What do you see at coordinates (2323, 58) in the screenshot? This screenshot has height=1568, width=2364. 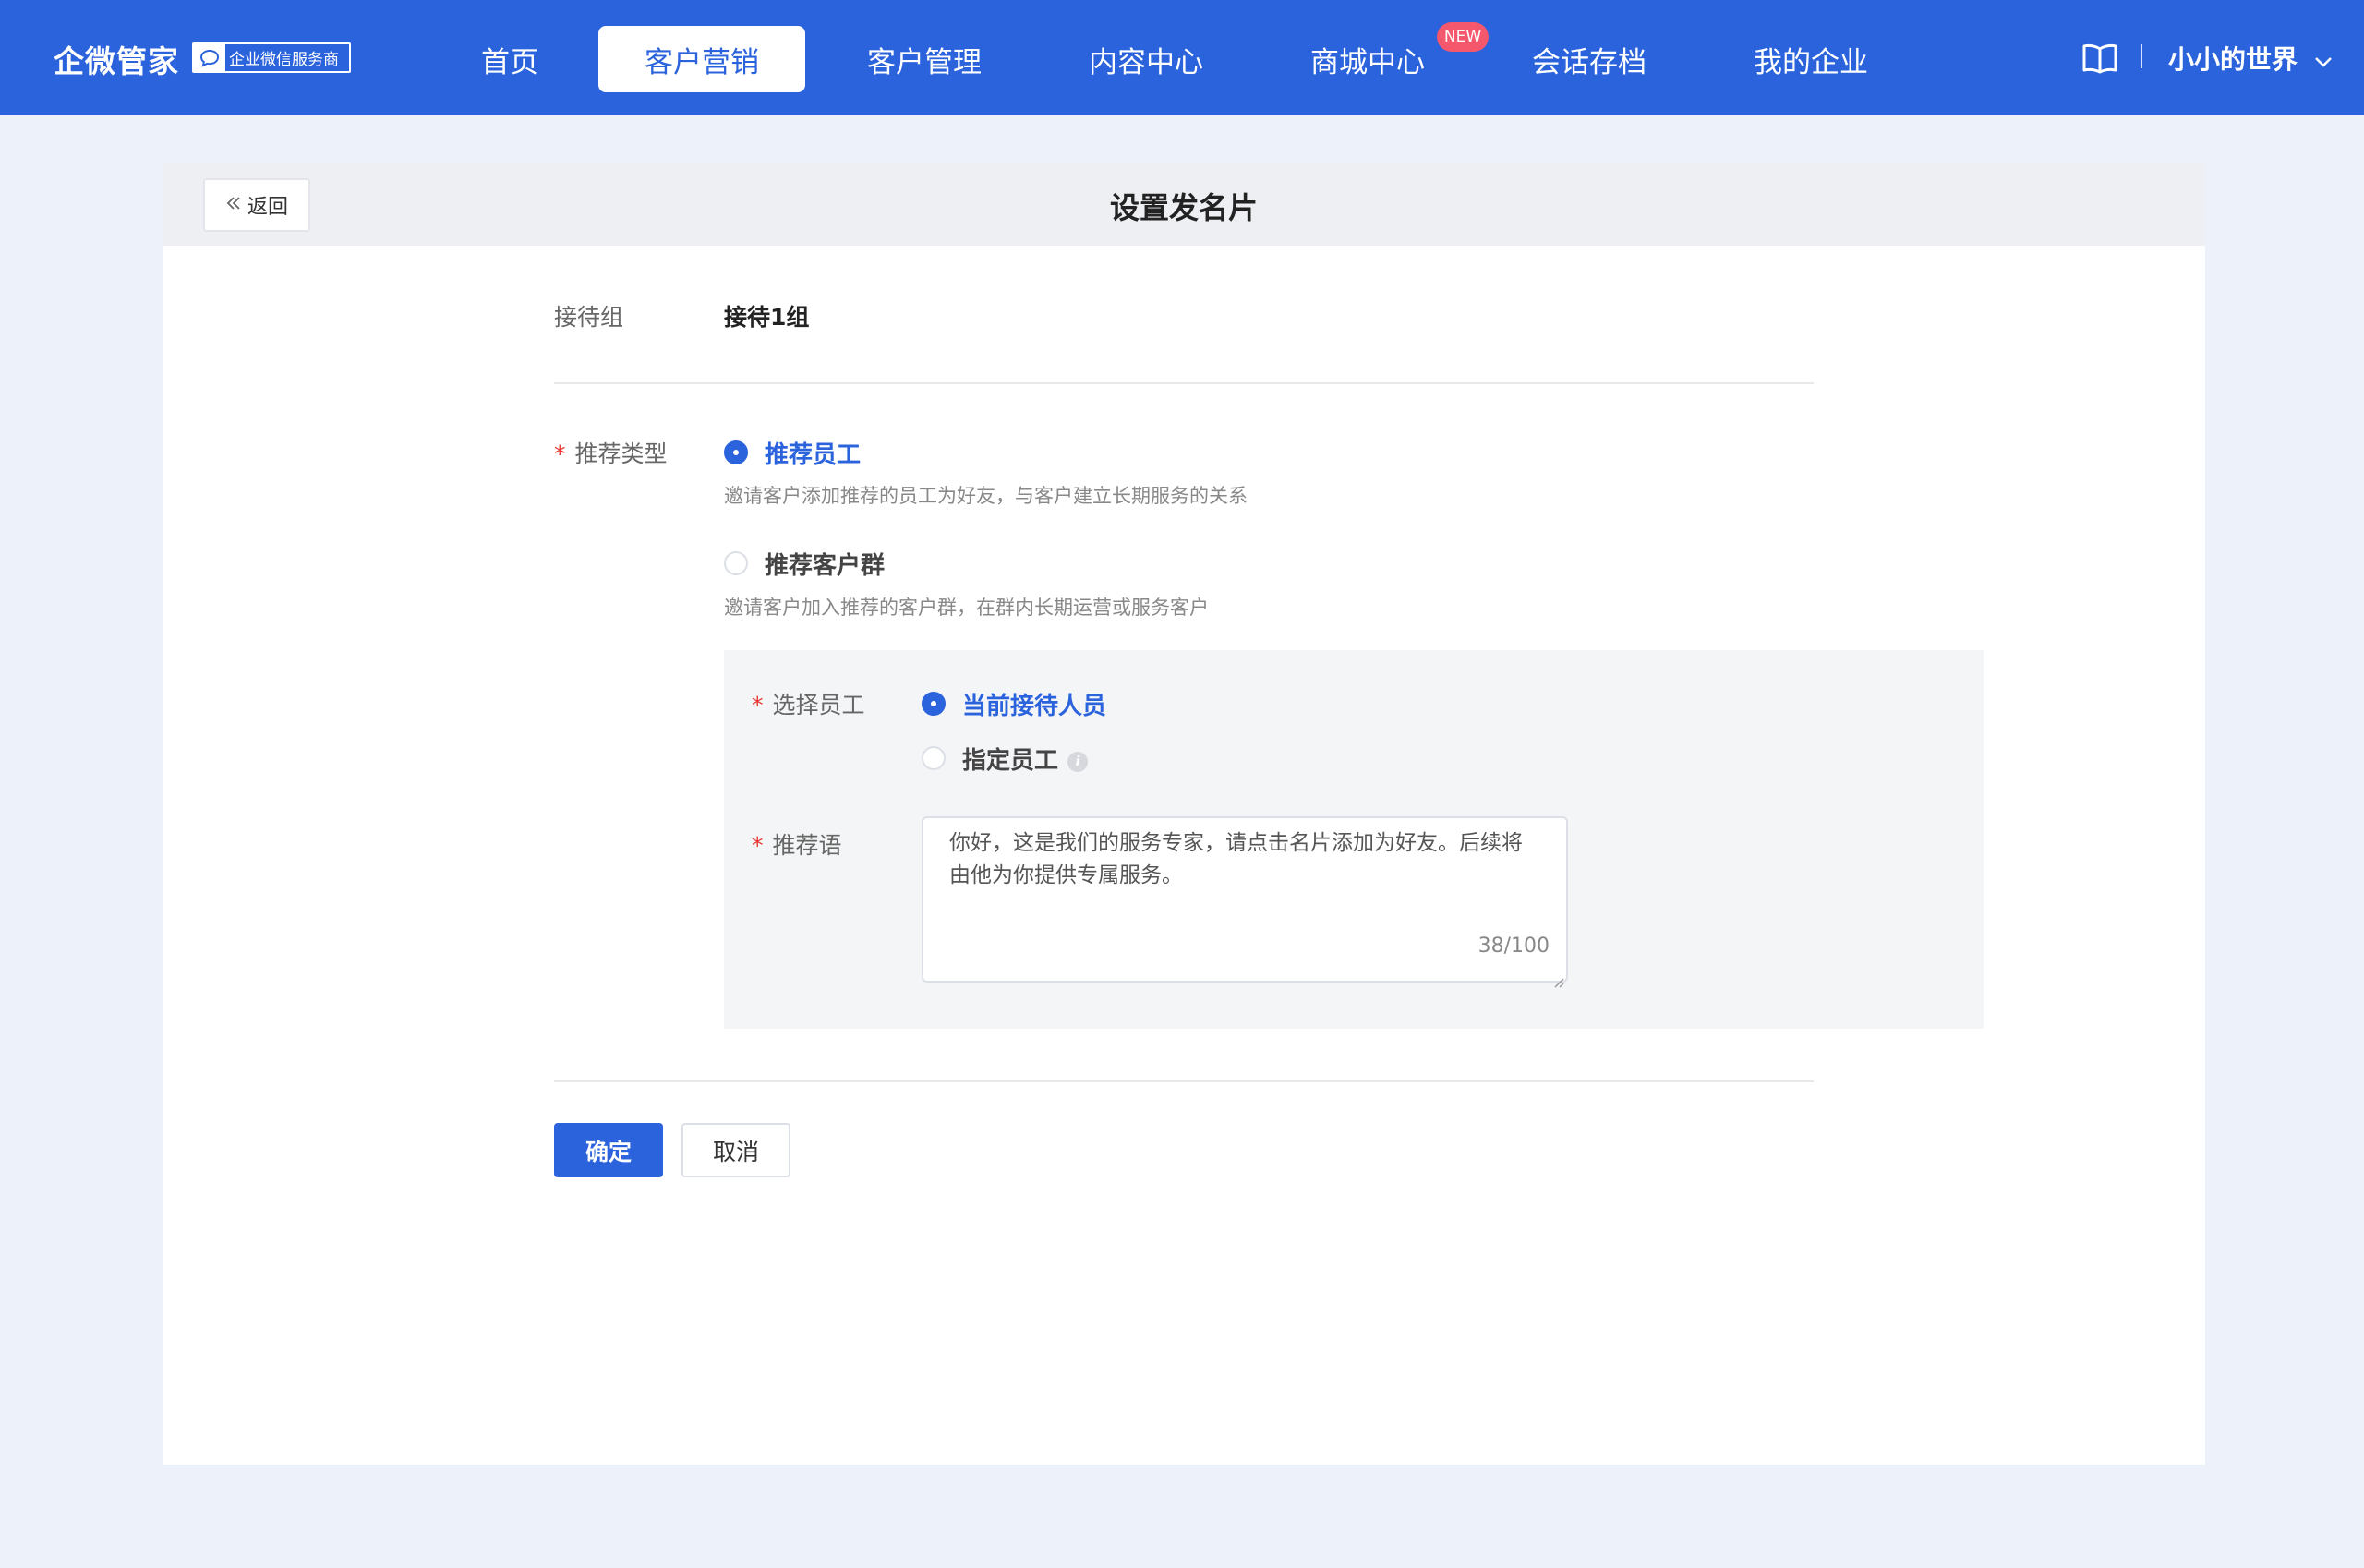 I see `chevron-down-icon` at bounding box center [2323, 58].